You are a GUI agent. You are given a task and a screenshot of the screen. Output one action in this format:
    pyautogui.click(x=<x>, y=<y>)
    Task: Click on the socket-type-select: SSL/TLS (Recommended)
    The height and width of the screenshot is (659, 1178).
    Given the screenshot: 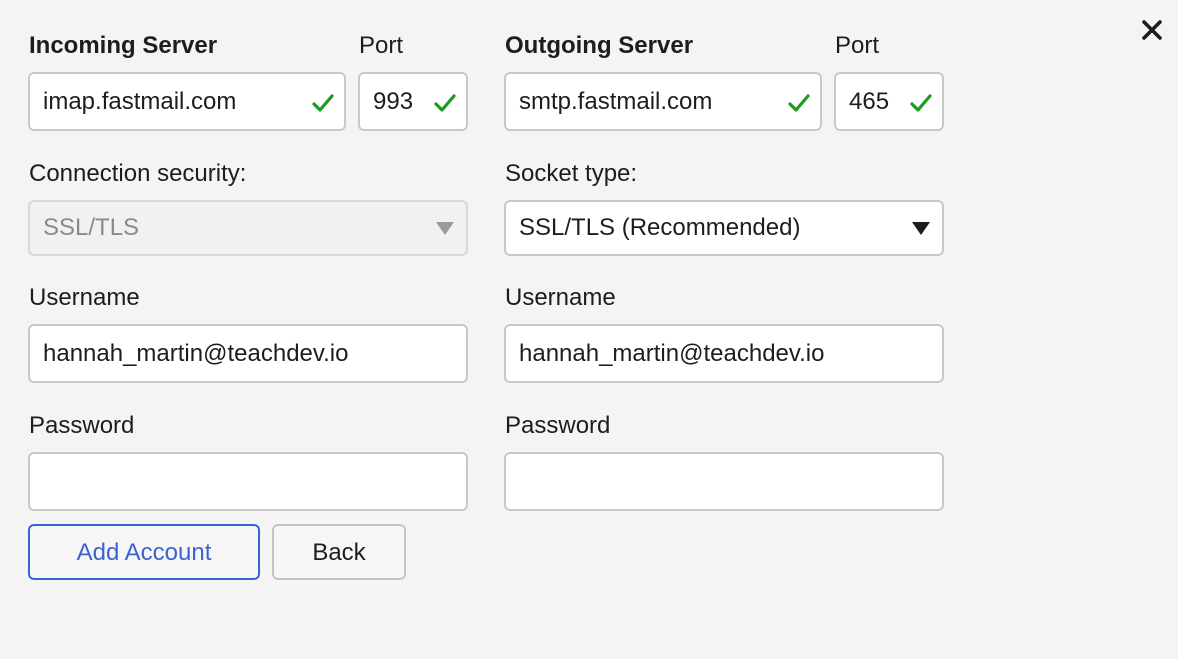 What is the action you would take?
    pyautogui.click(x=724, y=228)
    